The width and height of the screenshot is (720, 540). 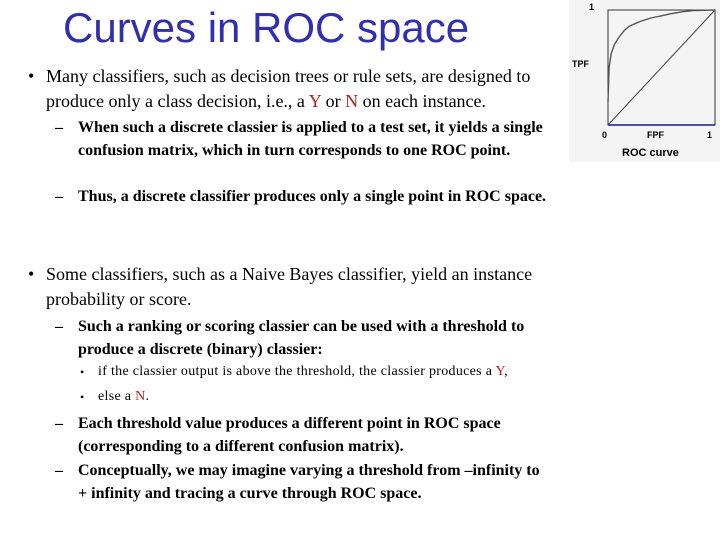 I want to click on x-min-tick-label: 0, so click(x=604, y=135).